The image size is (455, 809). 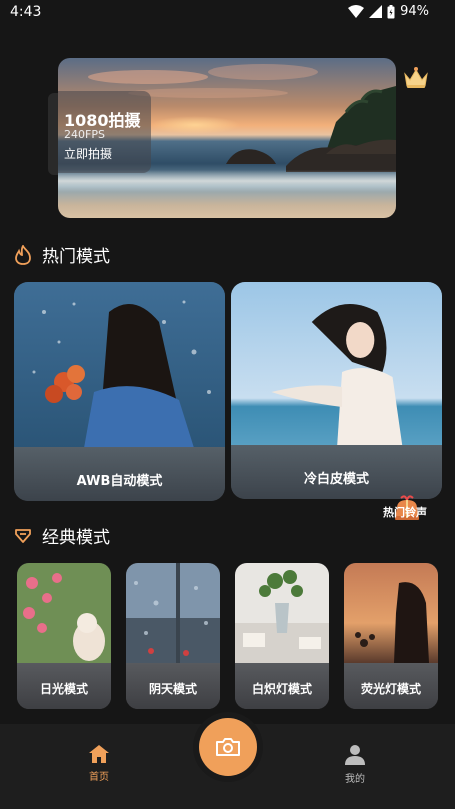 What do you see at coordinates (336, 365) in the screenshot?
I see `girl-wind-photo` at bounding box center [336, 365].